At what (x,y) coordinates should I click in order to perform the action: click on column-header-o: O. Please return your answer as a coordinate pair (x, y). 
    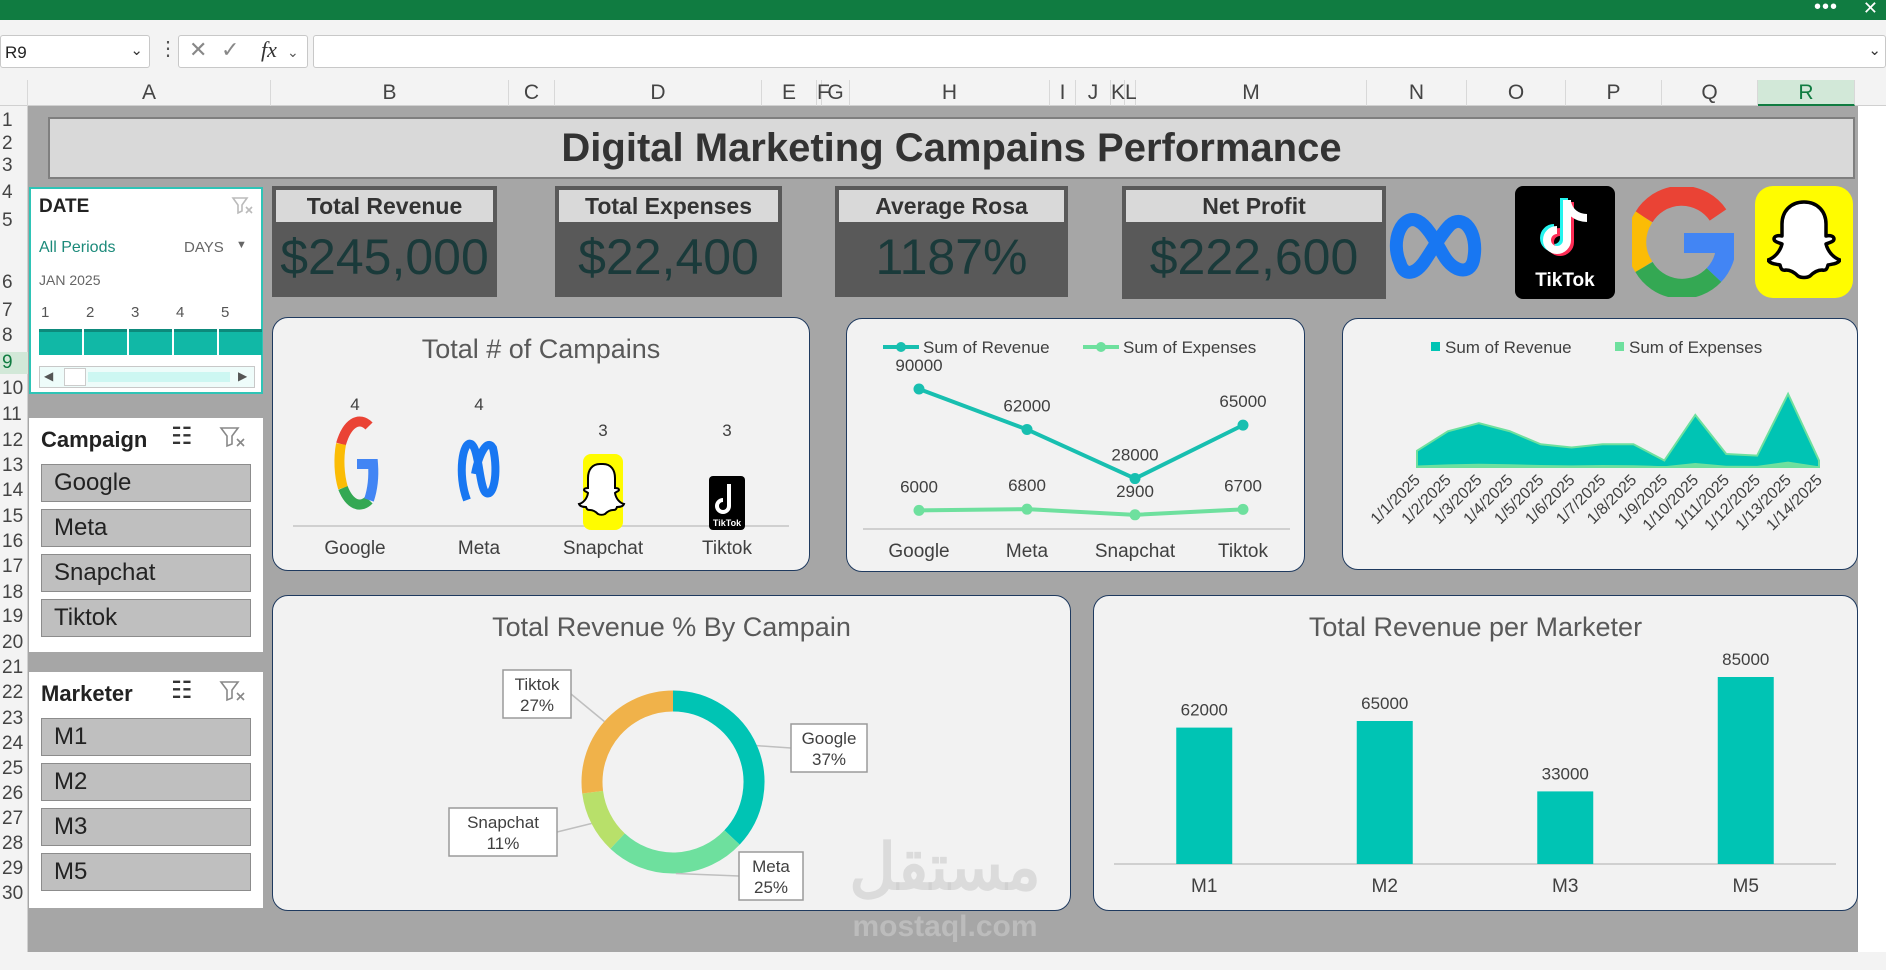
    Looking at the image, I should click on (1516, 93).